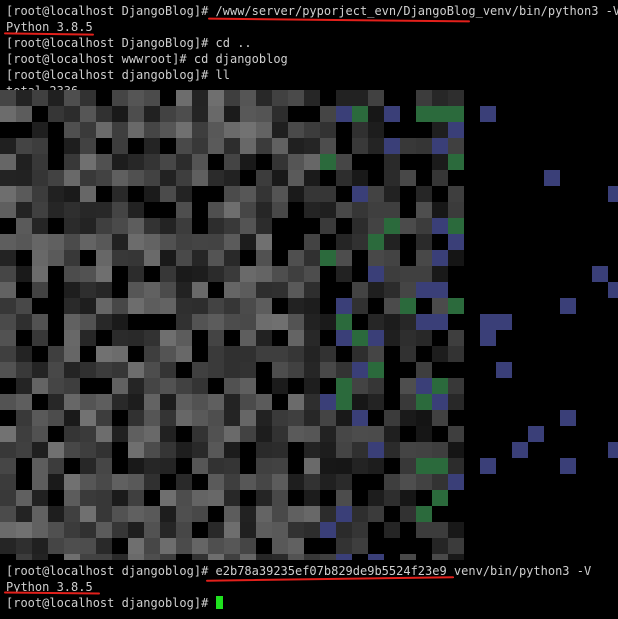  What do you see at coordinates (114, 603) in the screenshot?
I see `terminal-line-9: [root@localhost djangoblog]#` at bounding box center [114, 603].